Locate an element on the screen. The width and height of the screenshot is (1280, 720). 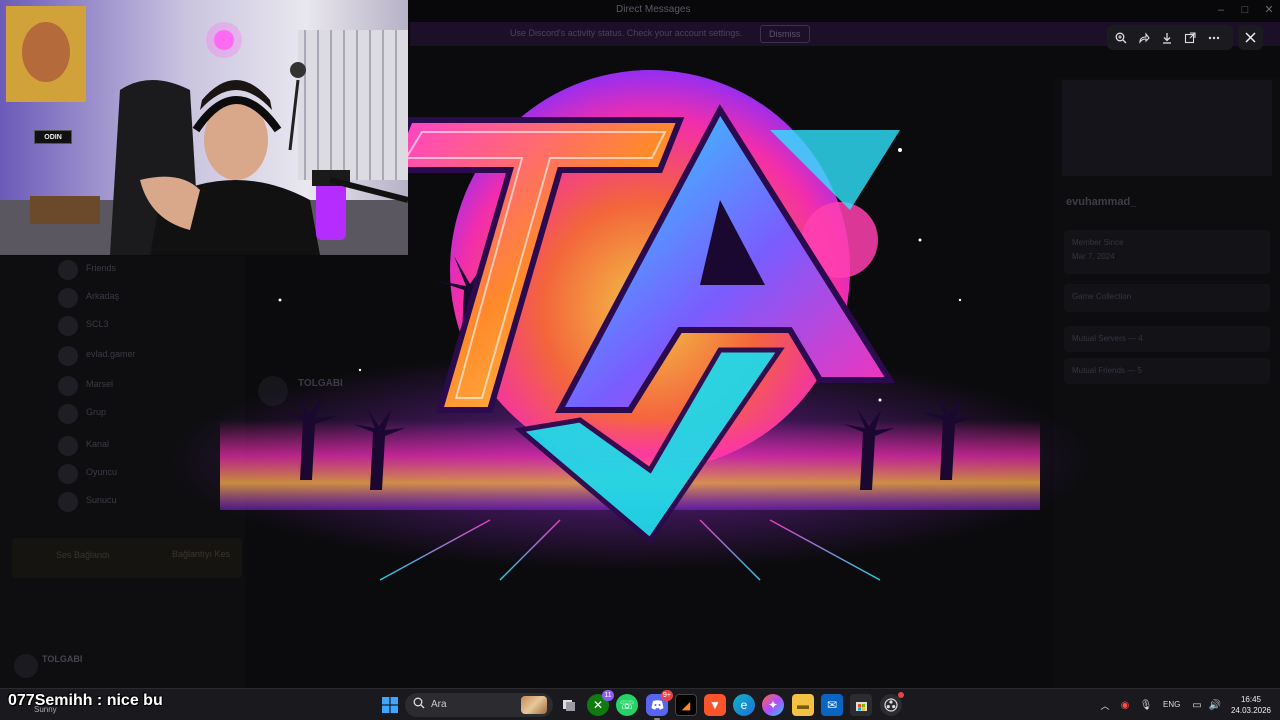
dm-name: Friends is located at coordinates (101, 268).